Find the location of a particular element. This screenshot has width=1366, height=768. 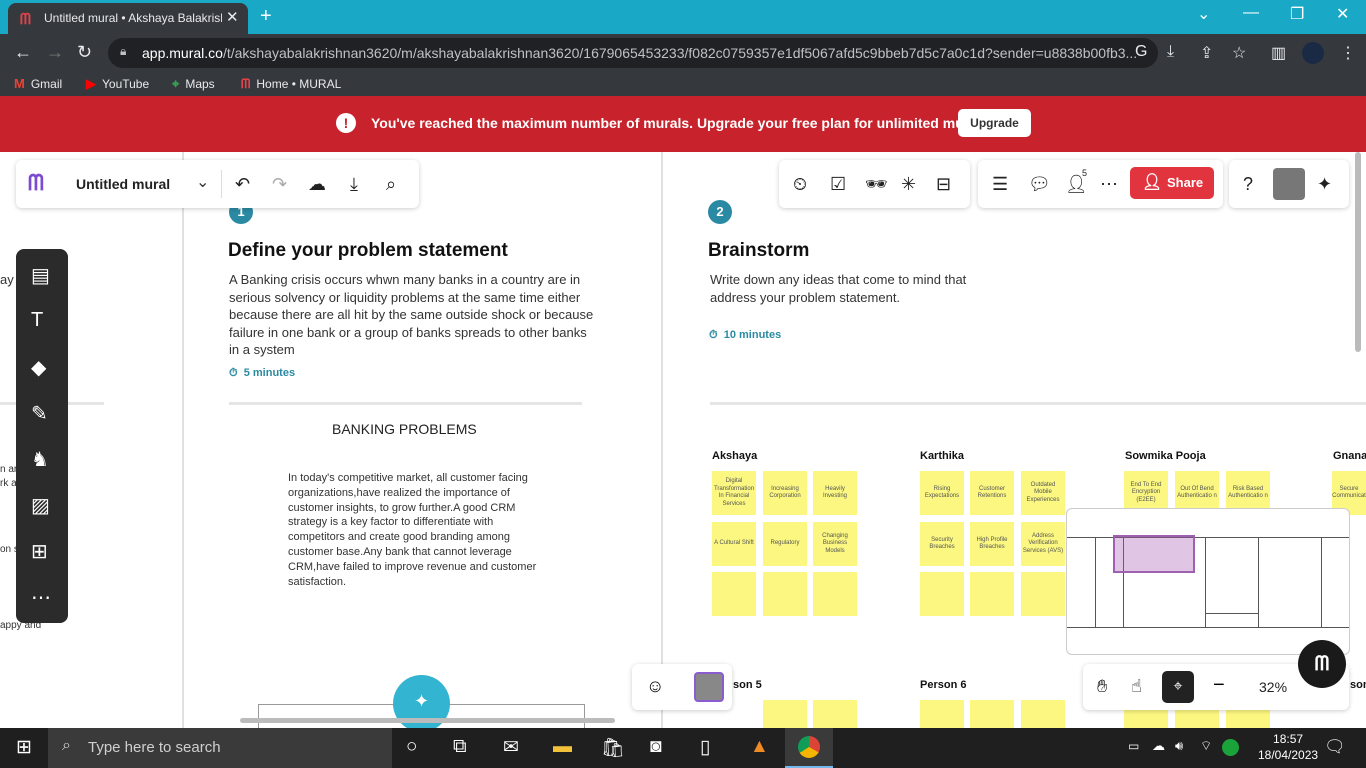

battery-icon: ▭ is located at coordinates (1133, 746).